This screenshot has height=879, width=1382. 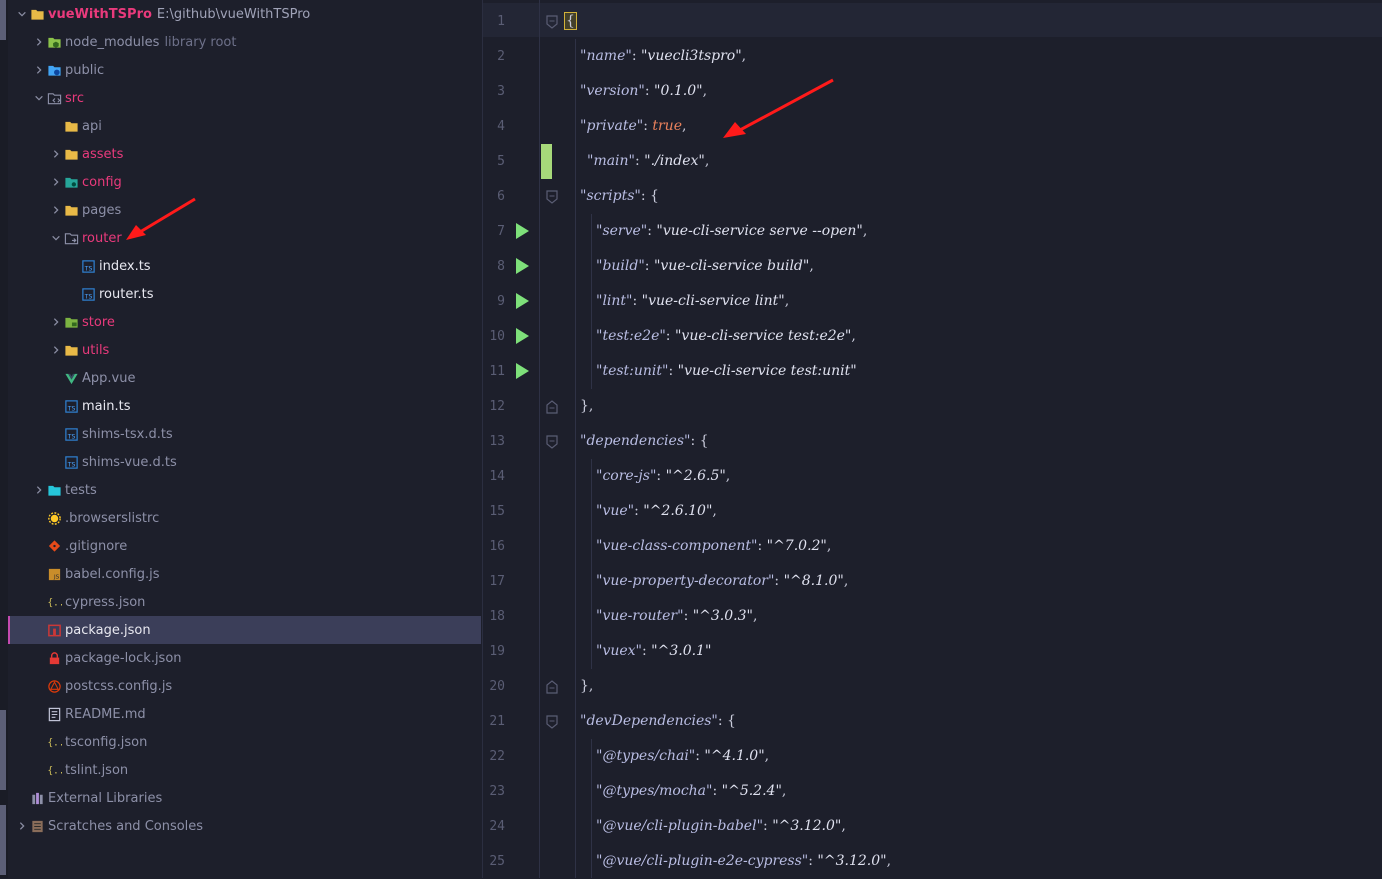 I want to click on tree-item-label: tests, so click(x=81, y=490).